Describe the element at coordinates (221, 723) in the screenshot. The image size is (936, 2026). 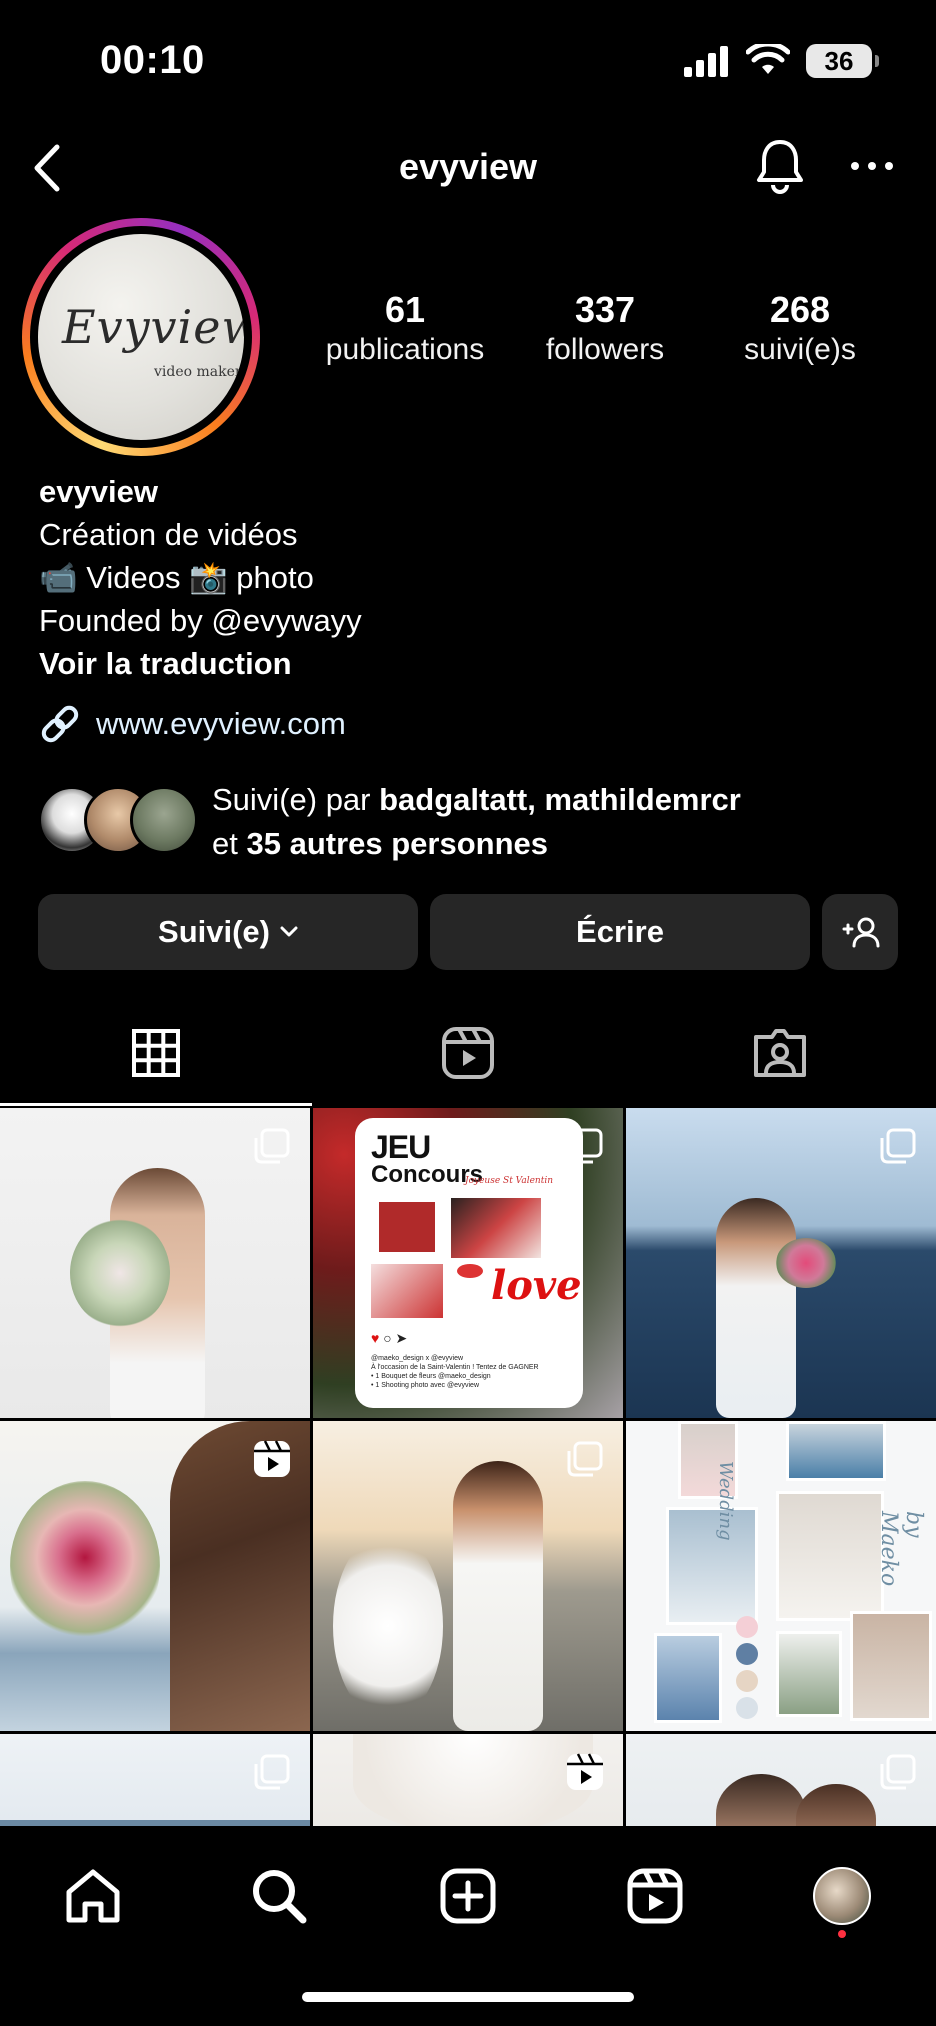
I see `website-url: www.evyview.com` at that location.